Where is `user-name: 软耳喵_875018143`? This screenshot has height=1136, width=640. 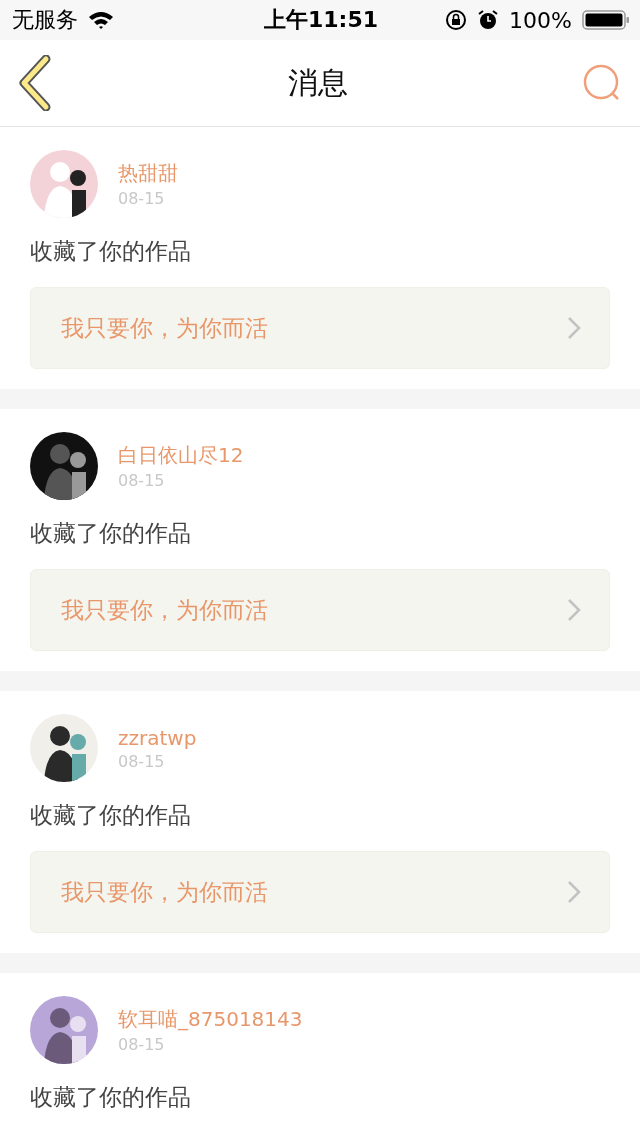 user-name: 软耳喵_875018143 is located at coordinates (210, 1019).